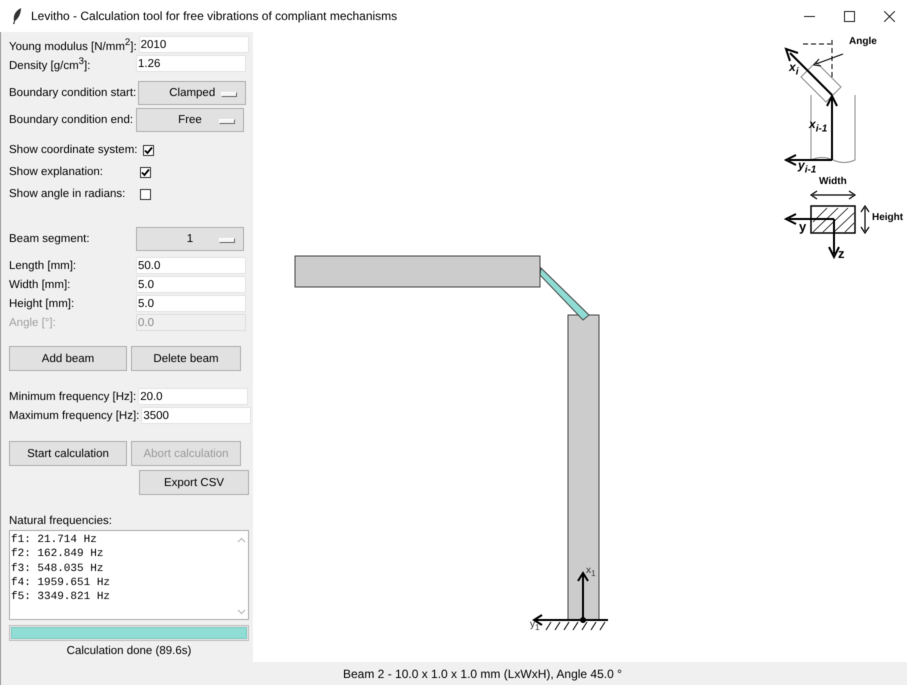 The height and width of the screenshot is (685, 907). What do you see at coordinates (193, 44) in the screenshot?
I see `input-field: 2010` at bounding box center [193, 44].